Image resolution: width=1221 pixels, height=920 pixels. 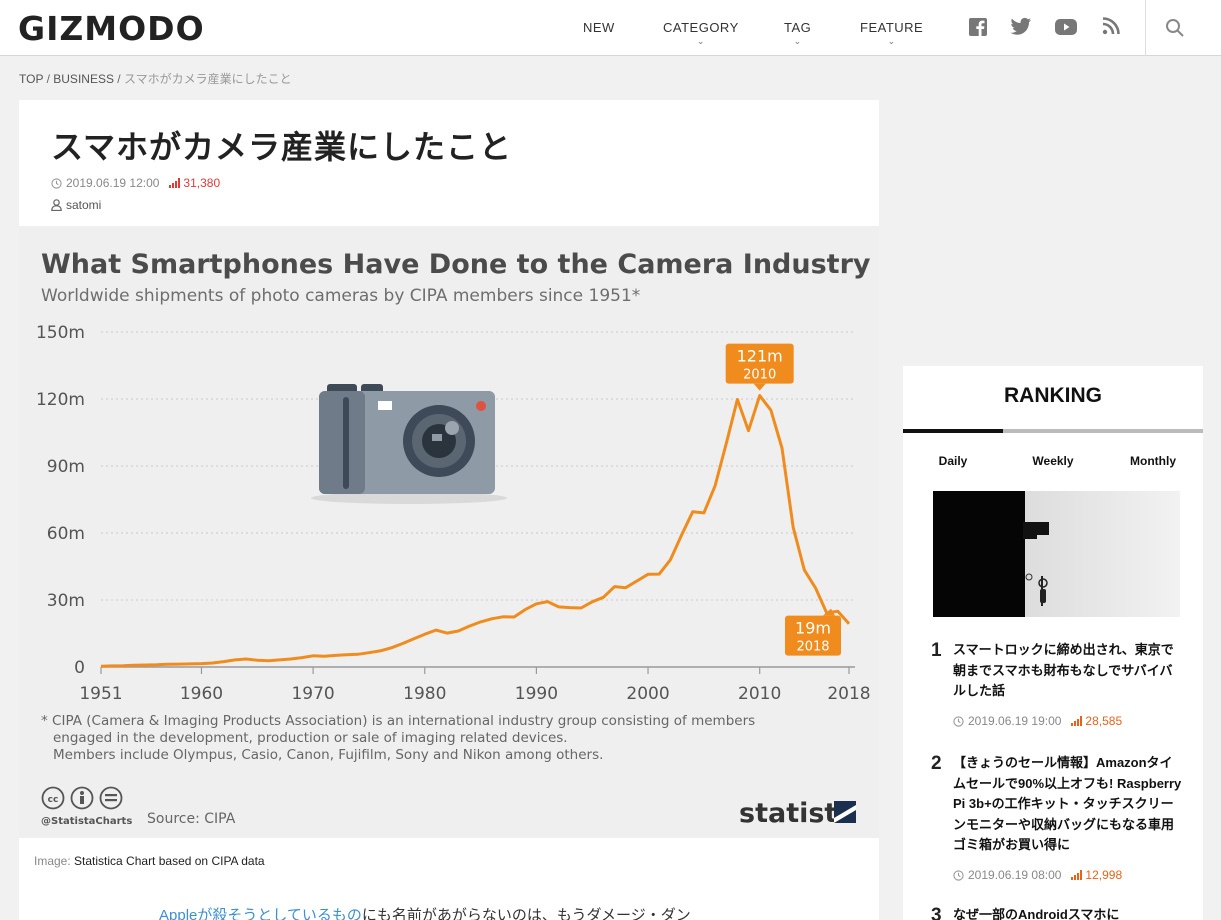 I want to click on y-tick-label: 30m, so click(x=66, y=601).